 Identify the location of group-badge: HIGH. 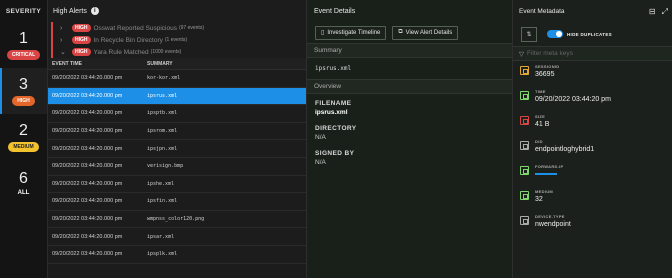
(81, 28).